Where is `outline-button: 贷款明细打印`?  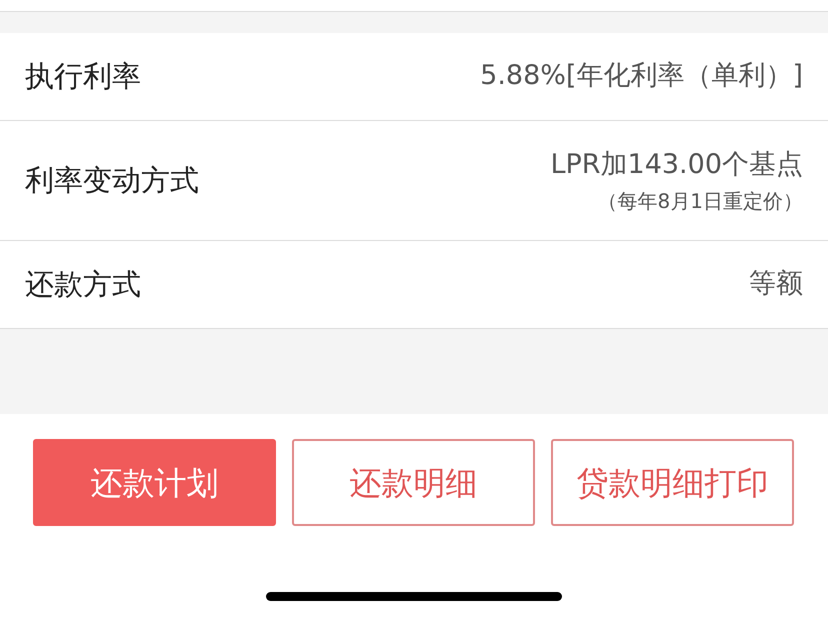
outline-button: 贷款明细打印 is located at coordinates (672, 482).